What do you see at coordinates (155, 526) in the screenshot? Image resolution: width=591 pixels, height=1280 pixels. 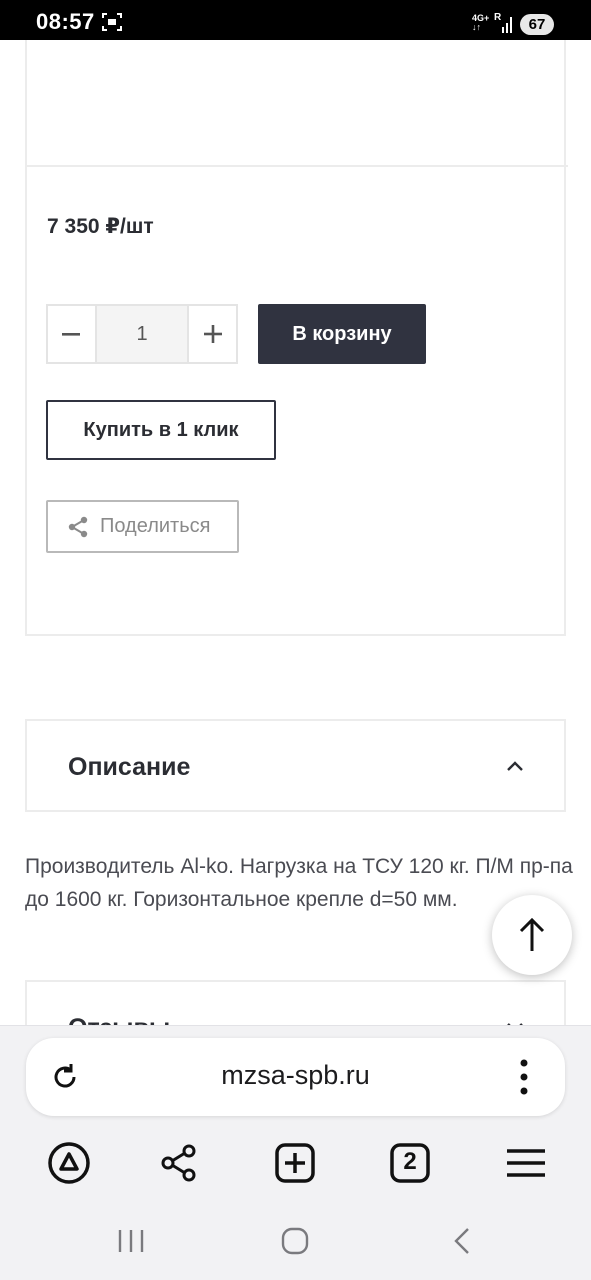 I see `share-label: Поделиться` at bounding box center [155, 526].